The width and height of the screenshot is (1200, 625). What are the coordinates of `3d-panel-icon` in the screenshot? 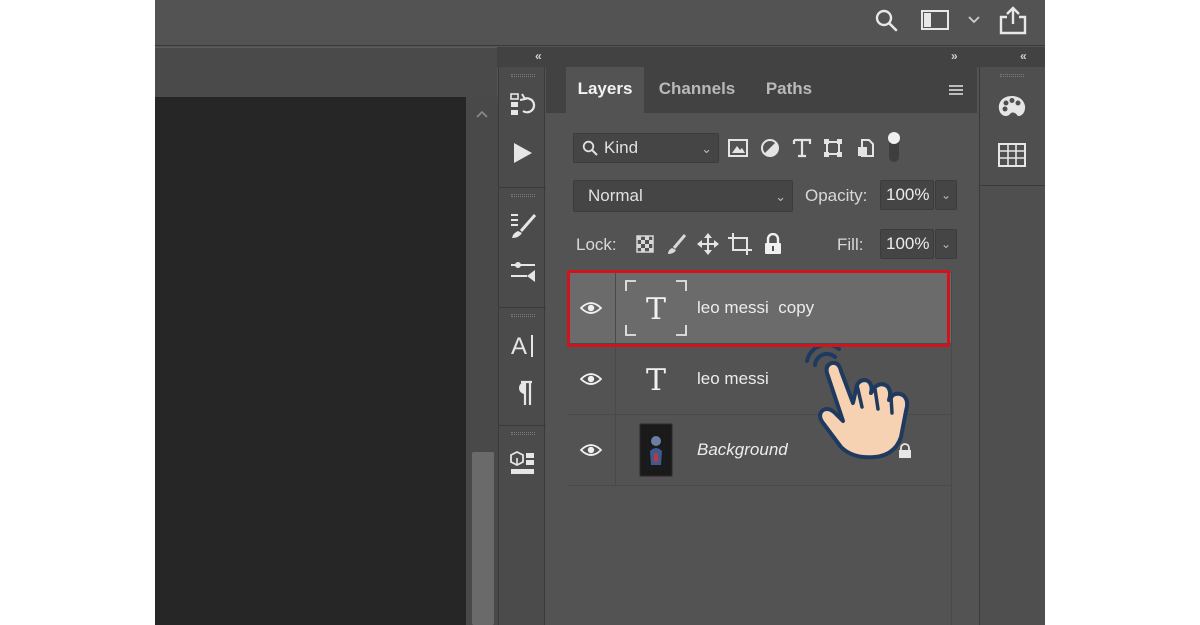 It's located at (523, 463).